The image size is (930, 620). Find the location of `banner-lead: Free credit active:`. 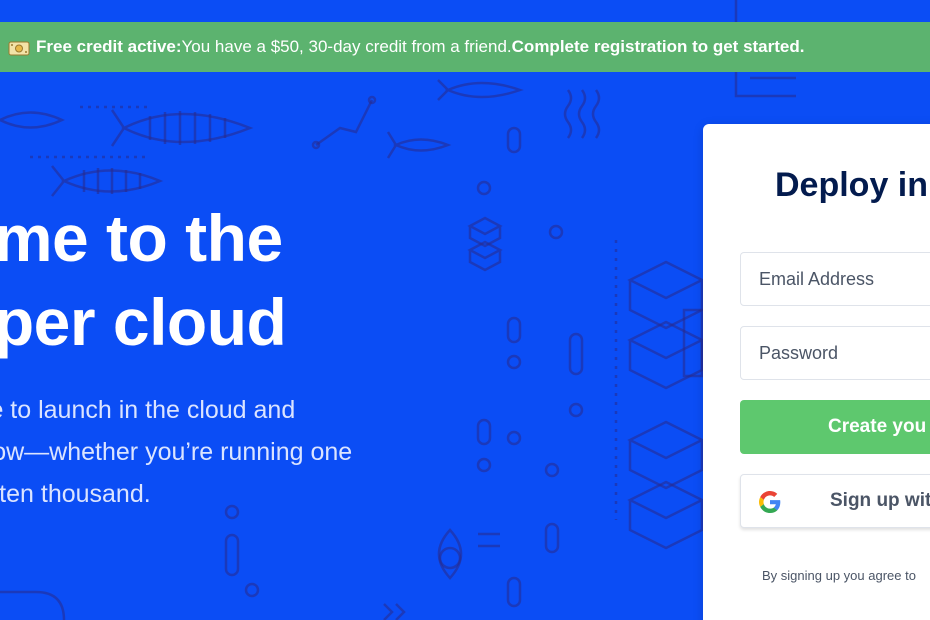

banner-lead: Free credit active: is located at coordinates (109, 46).